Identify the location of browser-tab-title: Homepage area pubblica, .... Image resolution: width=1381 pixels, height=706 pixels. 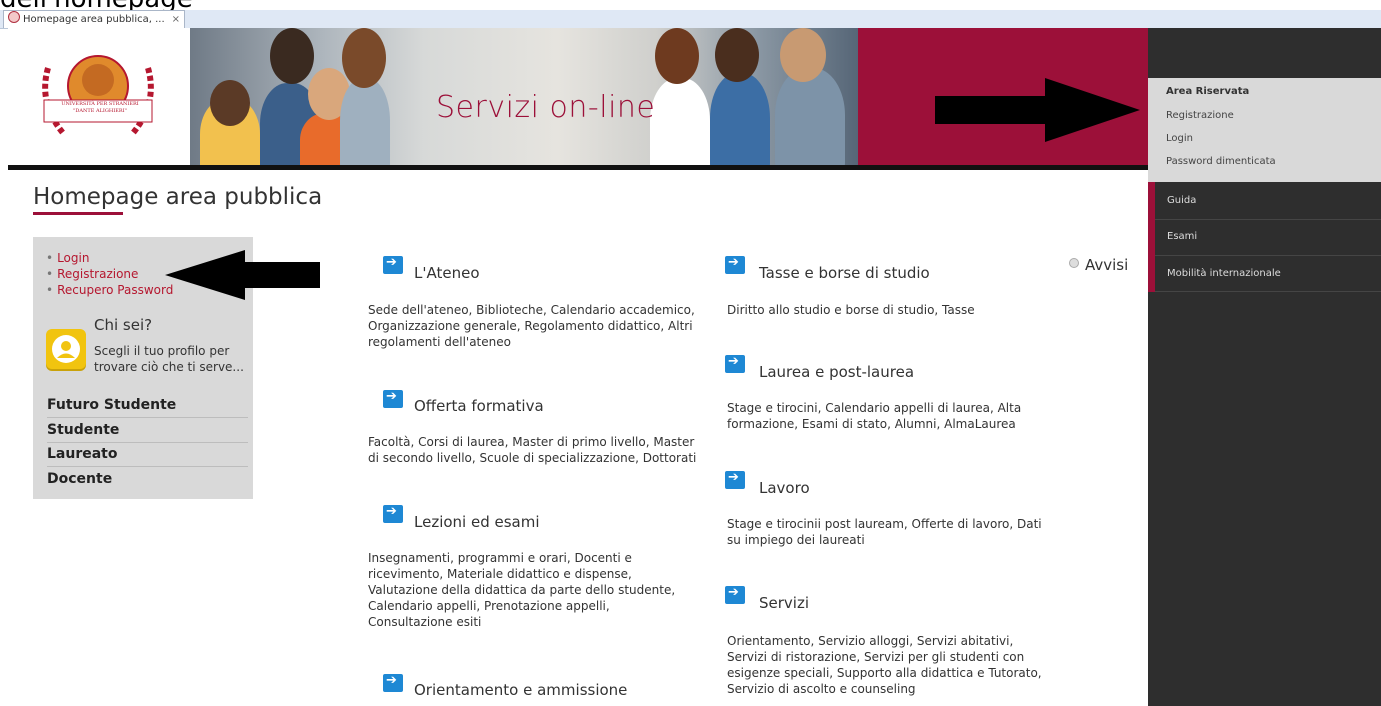
(94, 19).